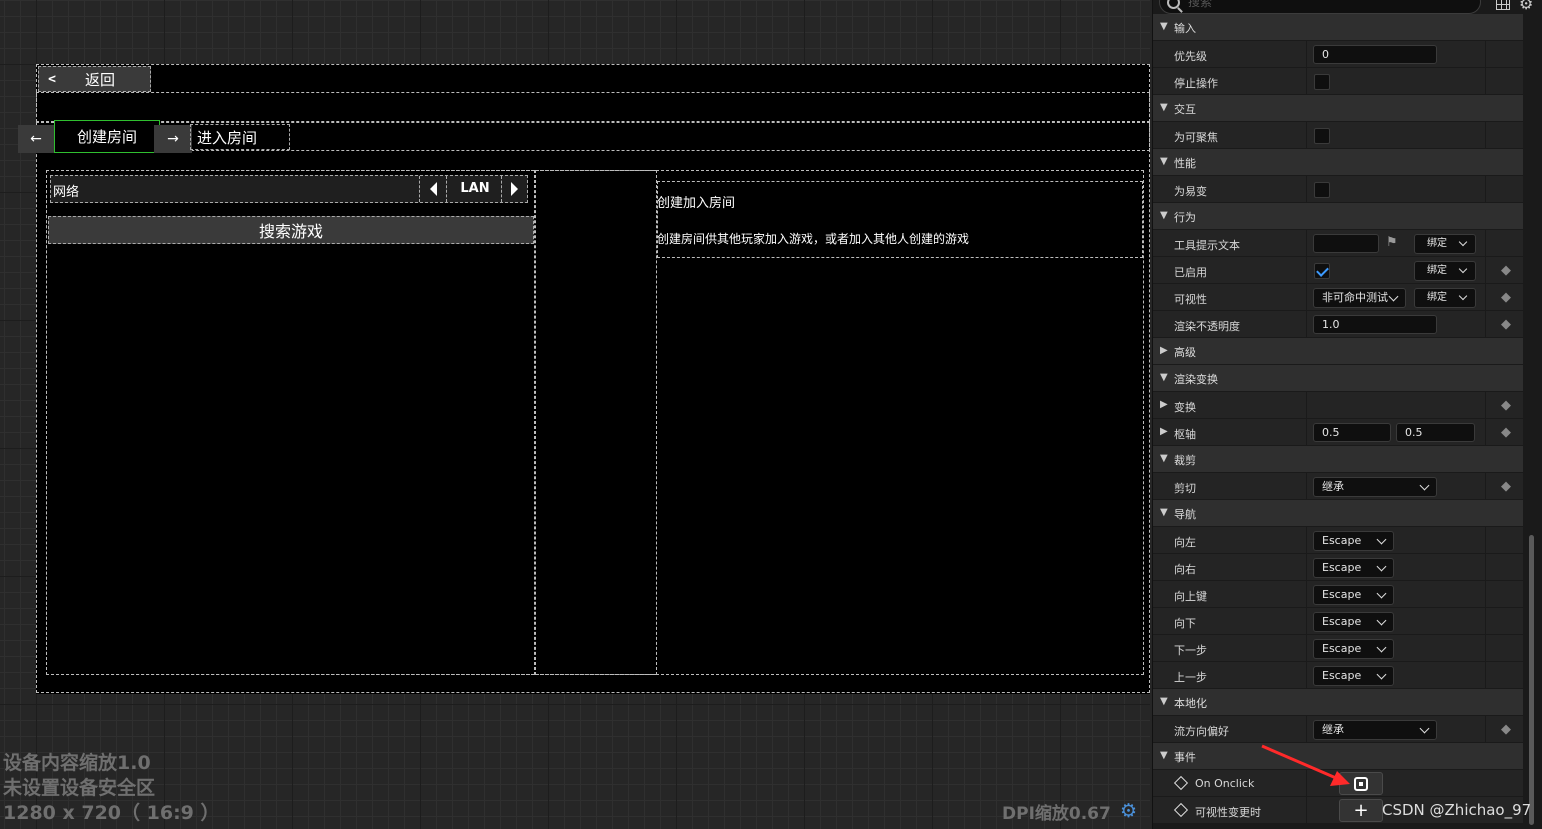 Image resolution: width=1542 pixels, height=829 pixels. Describe the element at coordinates (1353, 595) in the screenshot. I see `nav-up-dropdown: Escape` at that location.